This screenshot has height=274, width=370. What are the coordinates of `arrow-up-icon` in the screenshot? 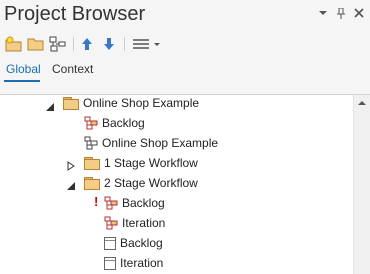 It's located at (87, 44).